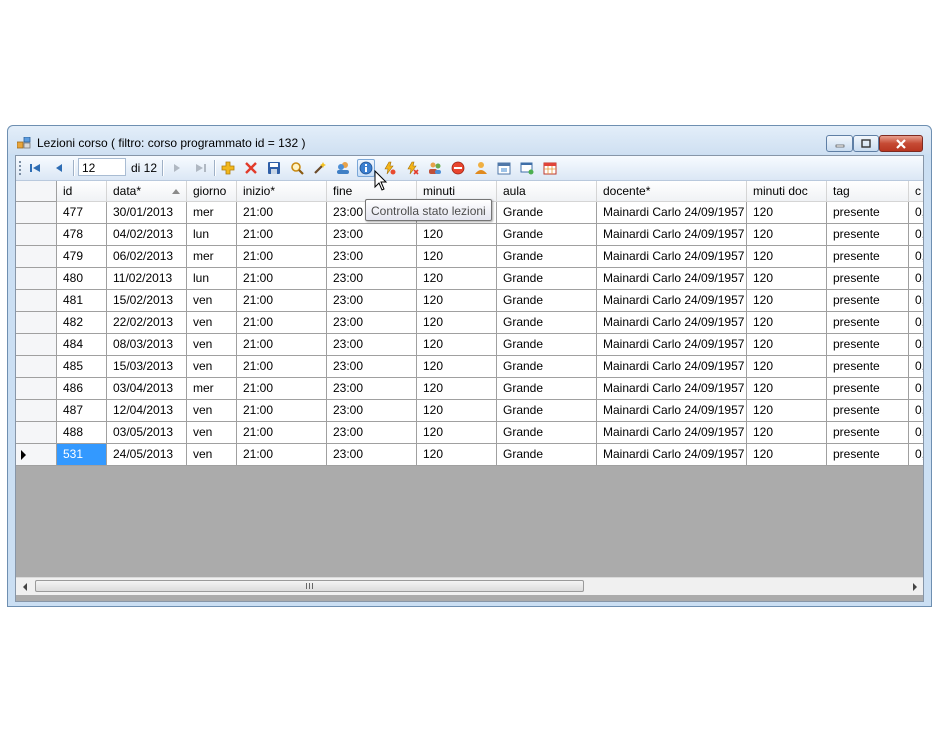 The height and width of the screenshot is (732, 940). Describe the element at coordinates (458, 168) in the screenshot. I see `remove-button` at that location.